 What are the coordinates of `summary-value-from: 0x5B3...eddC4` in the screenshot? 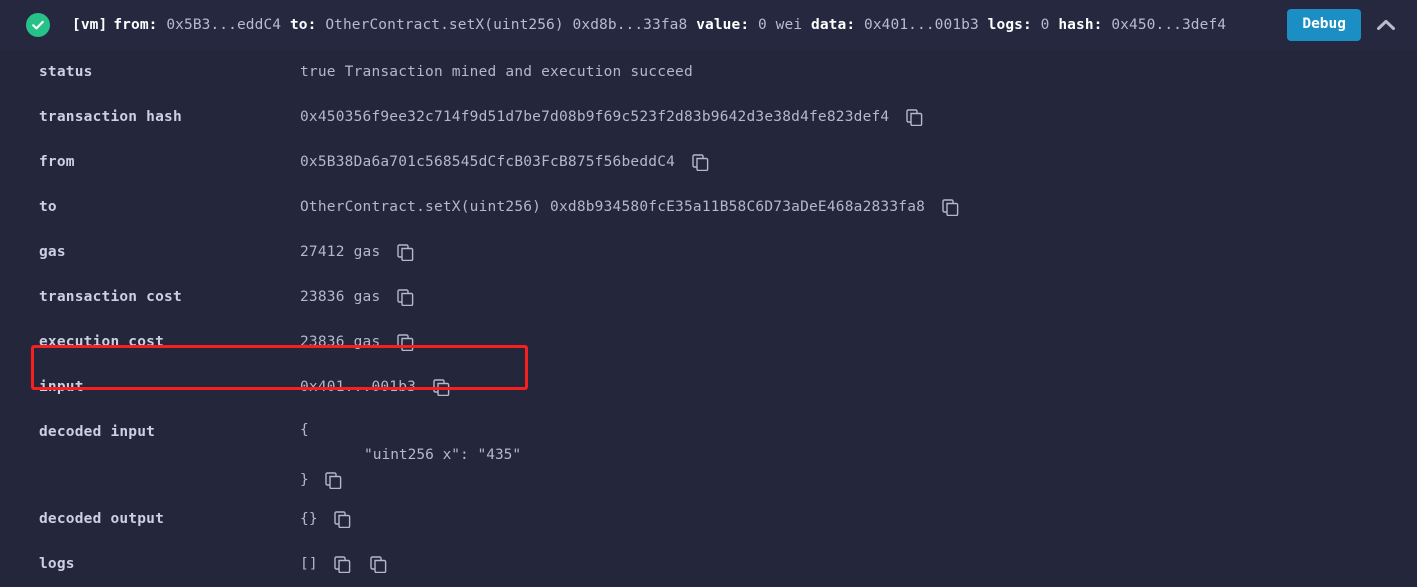 It's located at (224, 25).